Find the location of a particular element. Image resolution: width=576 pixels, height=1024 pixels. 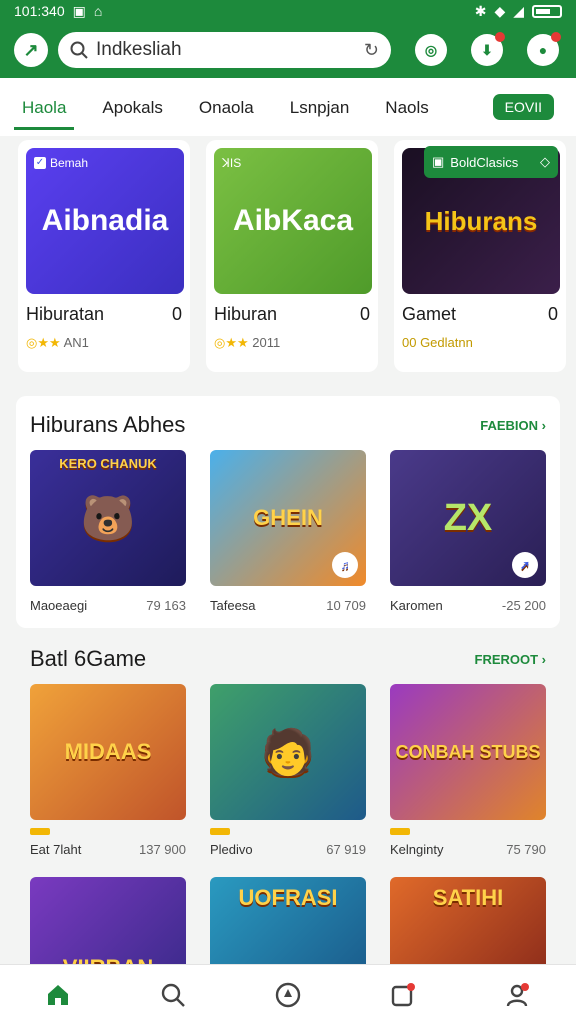

leaf-icon: ▣ is located at coordinates (438, 161).